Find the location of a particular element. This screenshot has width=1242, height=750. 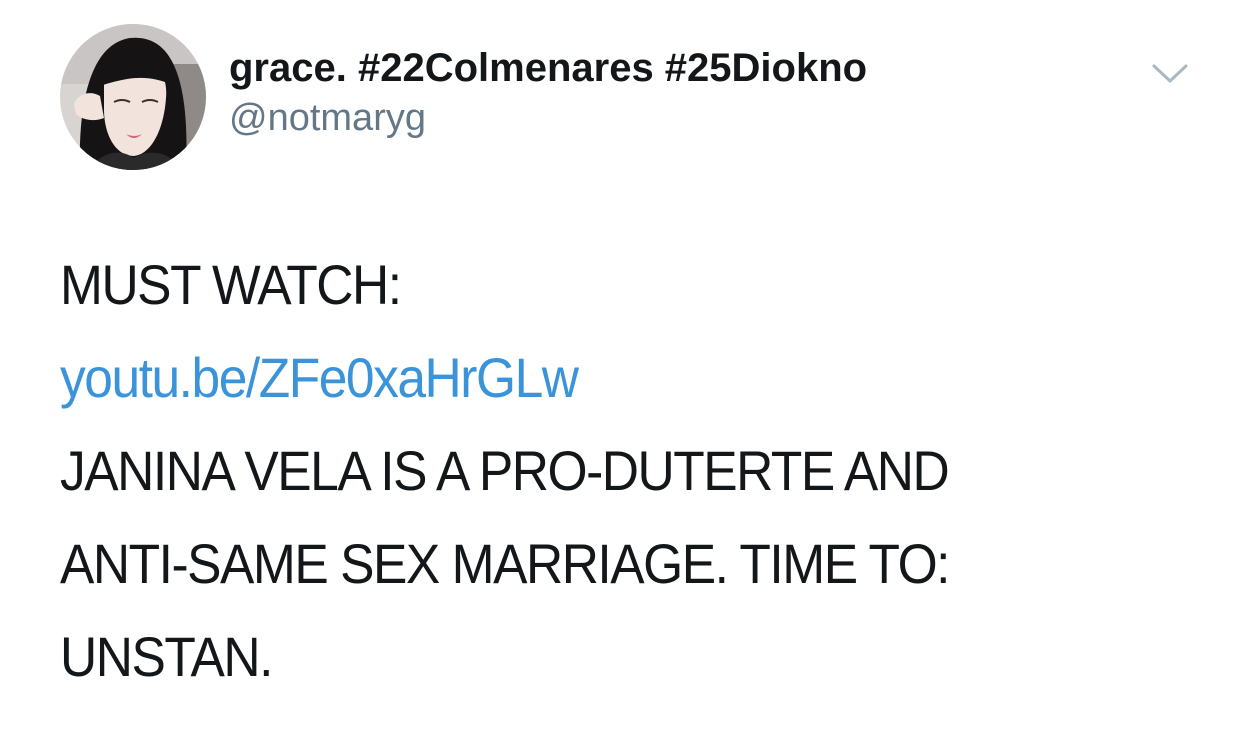

tweet-line: ANTI-SAME SEX MARRIAGE. TIME TO: is located at coordinates (505, 563).